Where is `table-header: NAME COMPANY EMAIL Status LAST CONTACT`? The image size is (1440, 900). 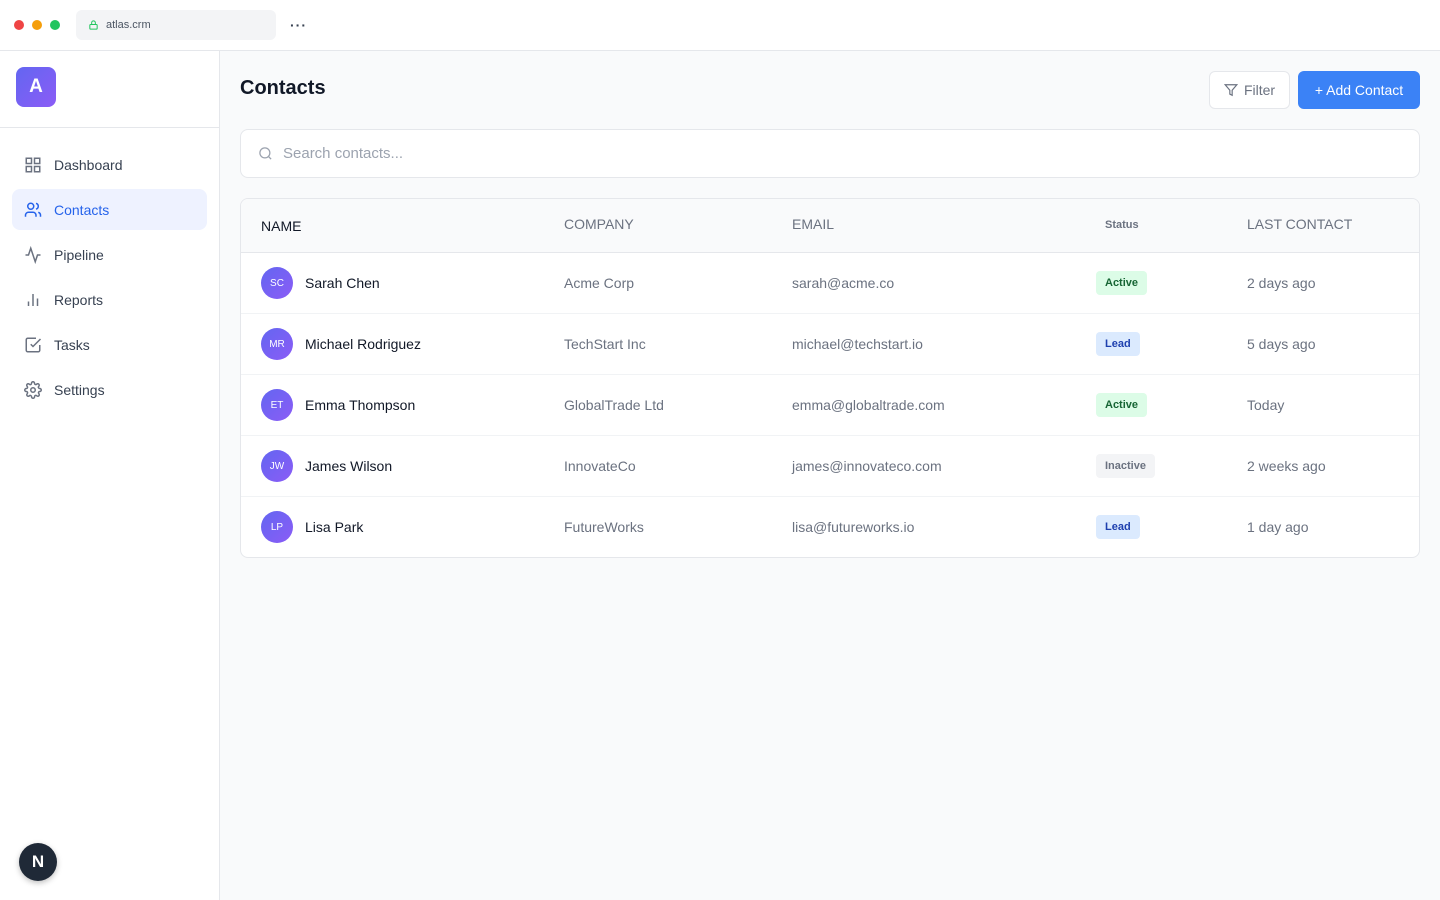
table-header: NAME COMPANY EMAIL Status LAST CONTACT is located at coordinates (830, 226).